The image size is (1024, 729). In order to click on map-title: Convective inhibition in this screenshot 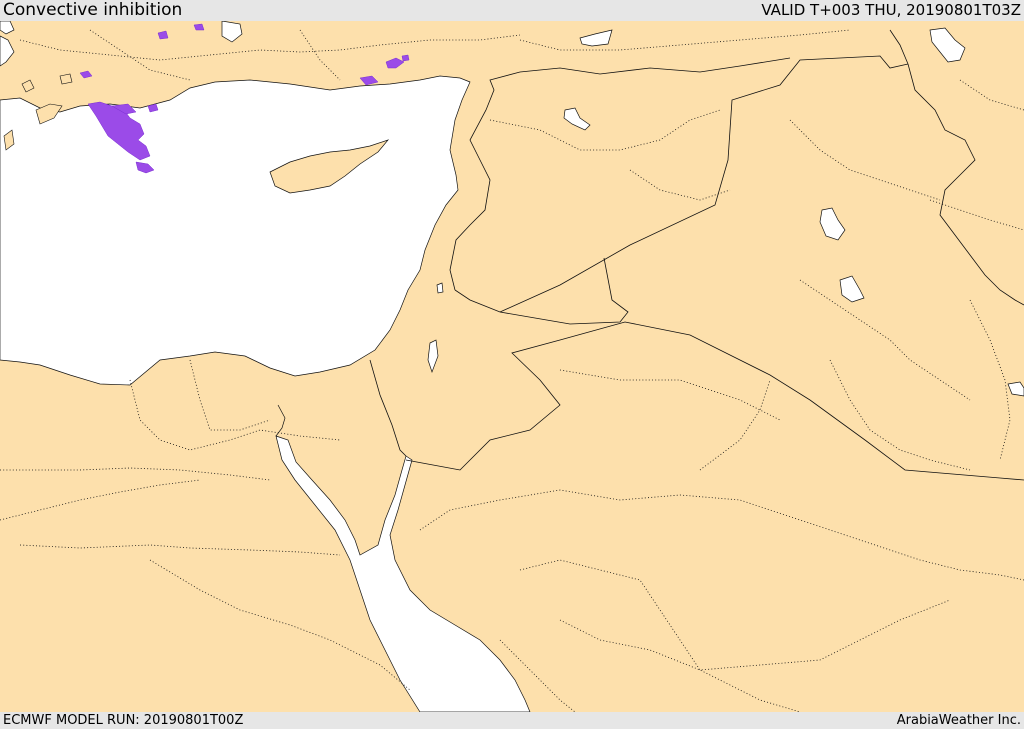, I will do `click(93, 10)`.